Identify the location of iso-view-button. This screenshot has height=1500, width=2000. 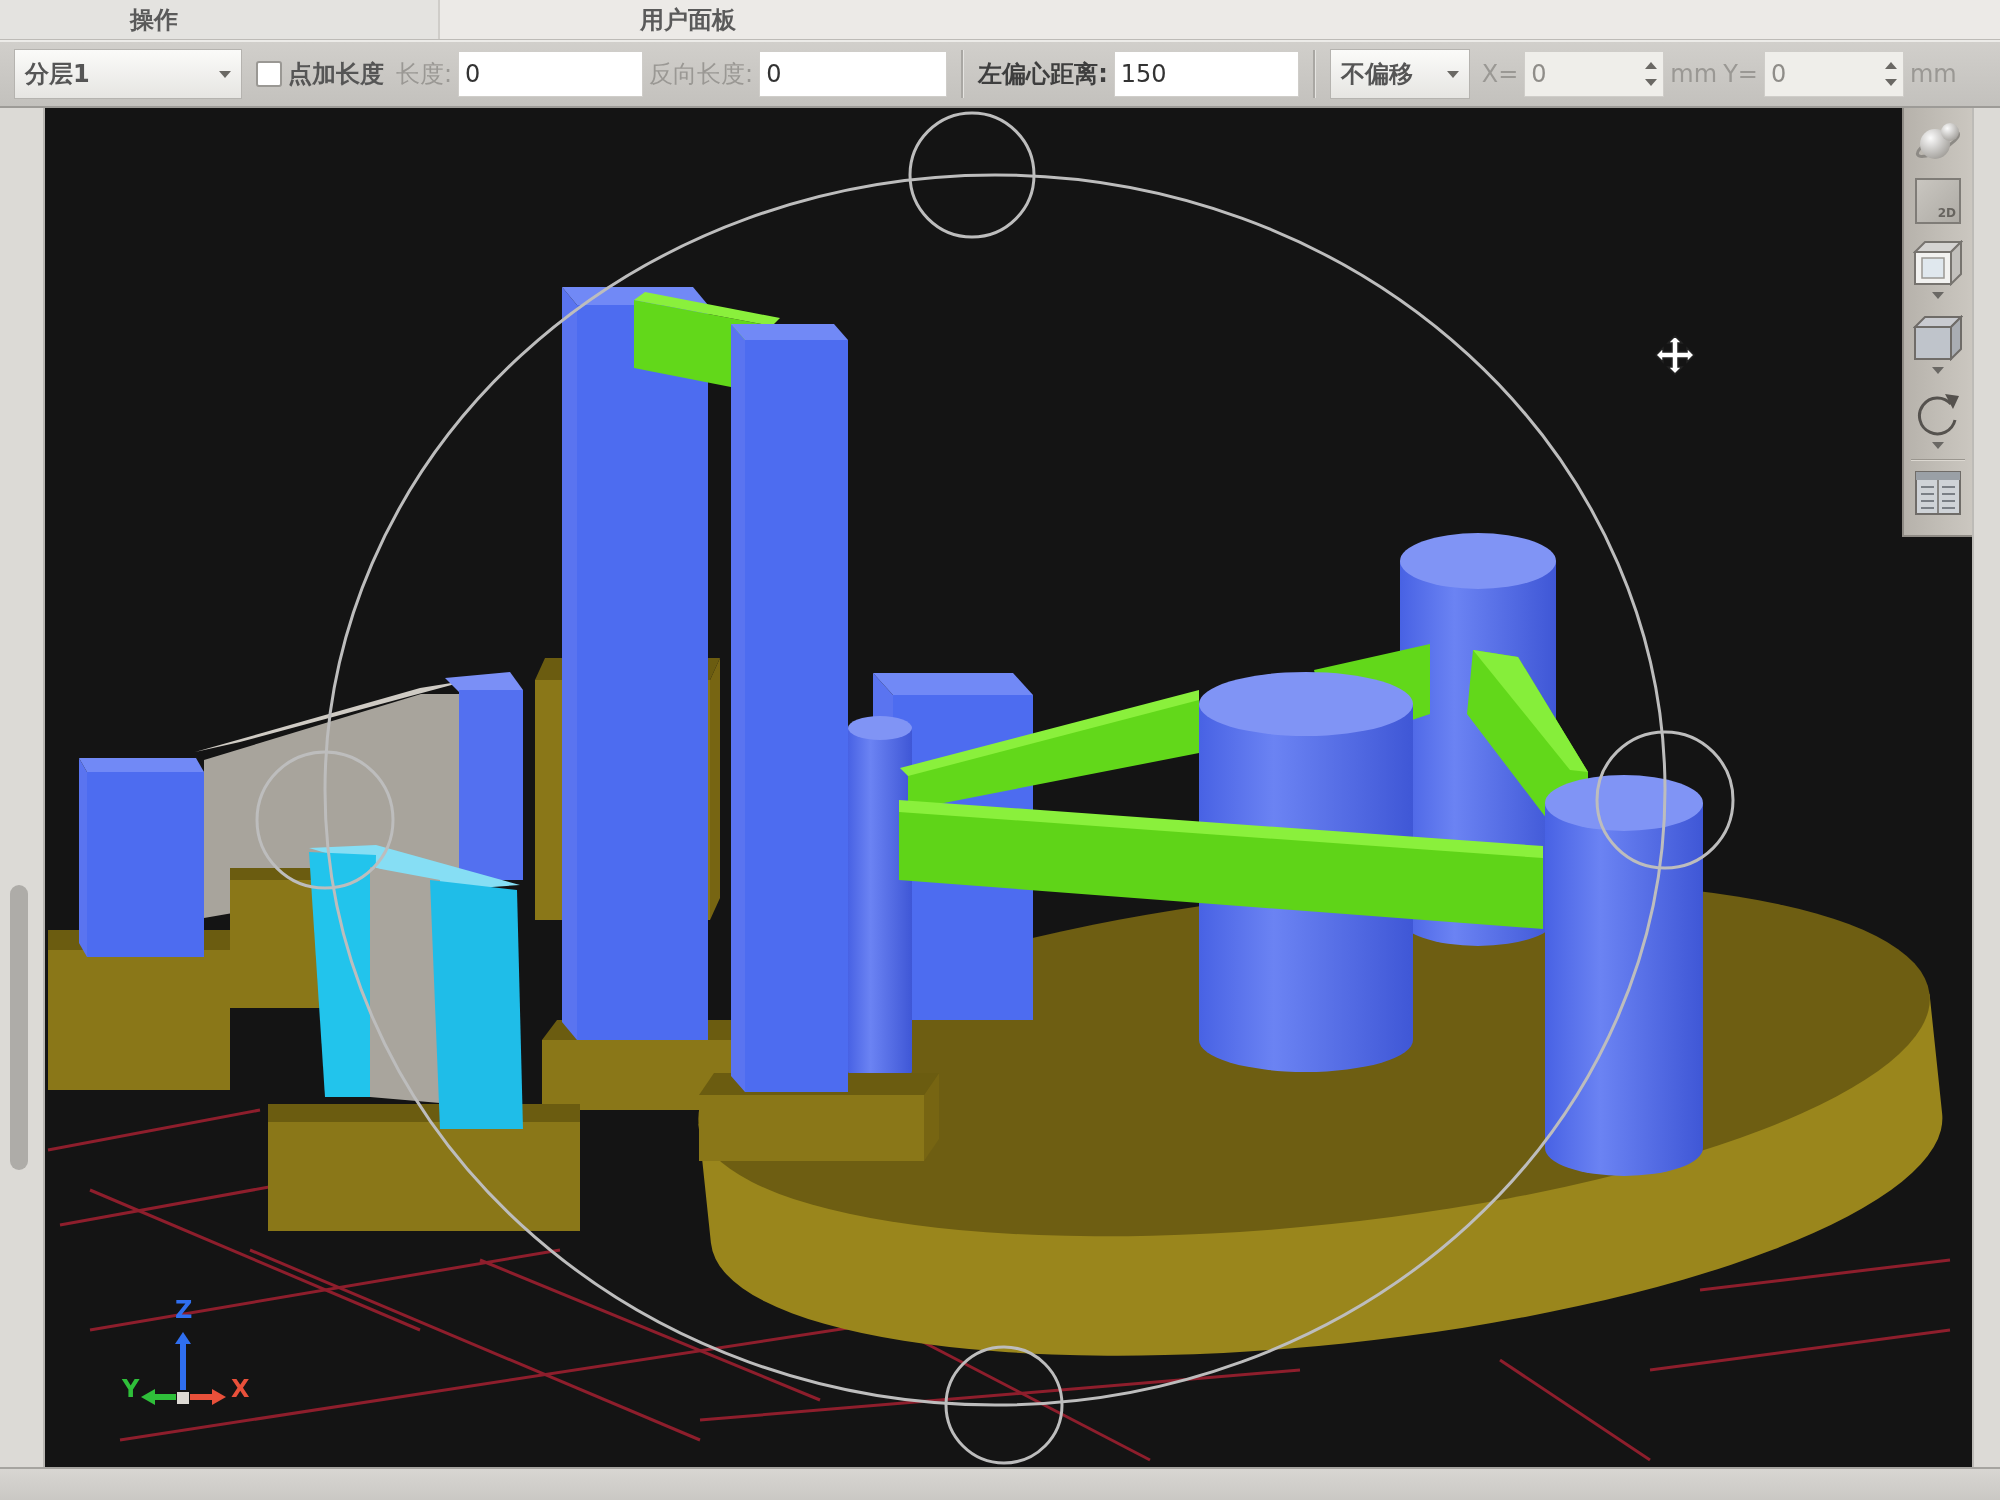
(1938, 344).